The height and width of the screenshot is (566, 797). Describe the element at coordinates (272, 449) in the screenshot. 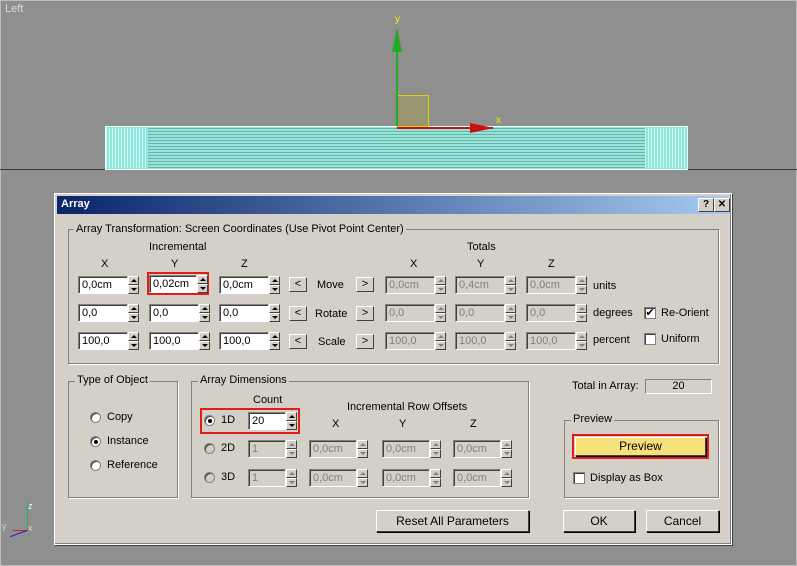

I see `count-2d-spinner: 1` at that location.